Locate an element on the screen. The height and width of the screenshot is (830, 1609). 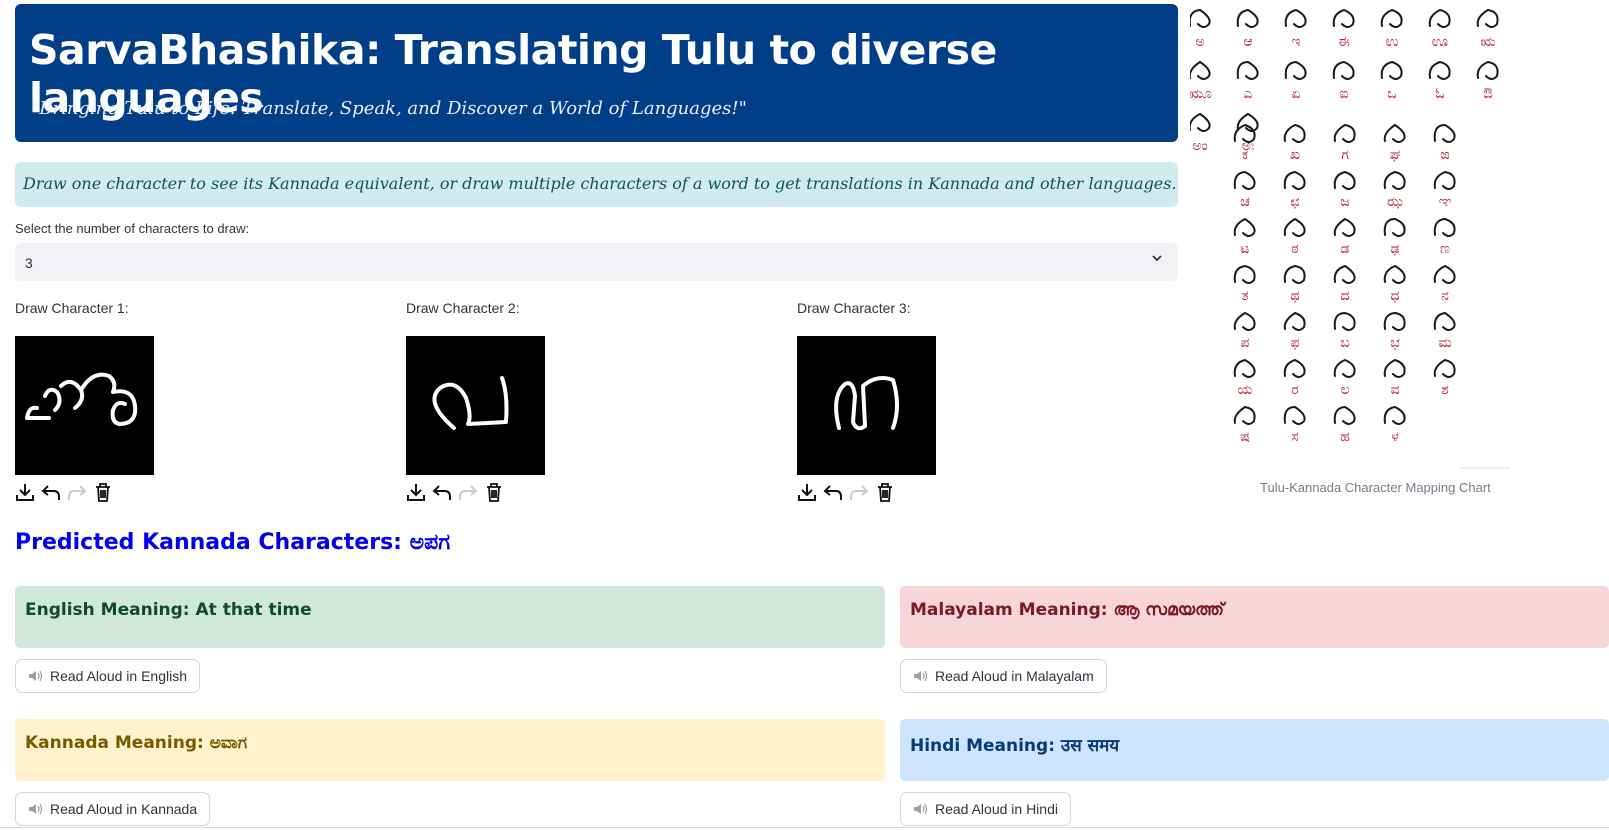
malayalam-meaning-card: Malayalam Meaning: ആ സമയത്ത് is located at coordinates (1254, 617).